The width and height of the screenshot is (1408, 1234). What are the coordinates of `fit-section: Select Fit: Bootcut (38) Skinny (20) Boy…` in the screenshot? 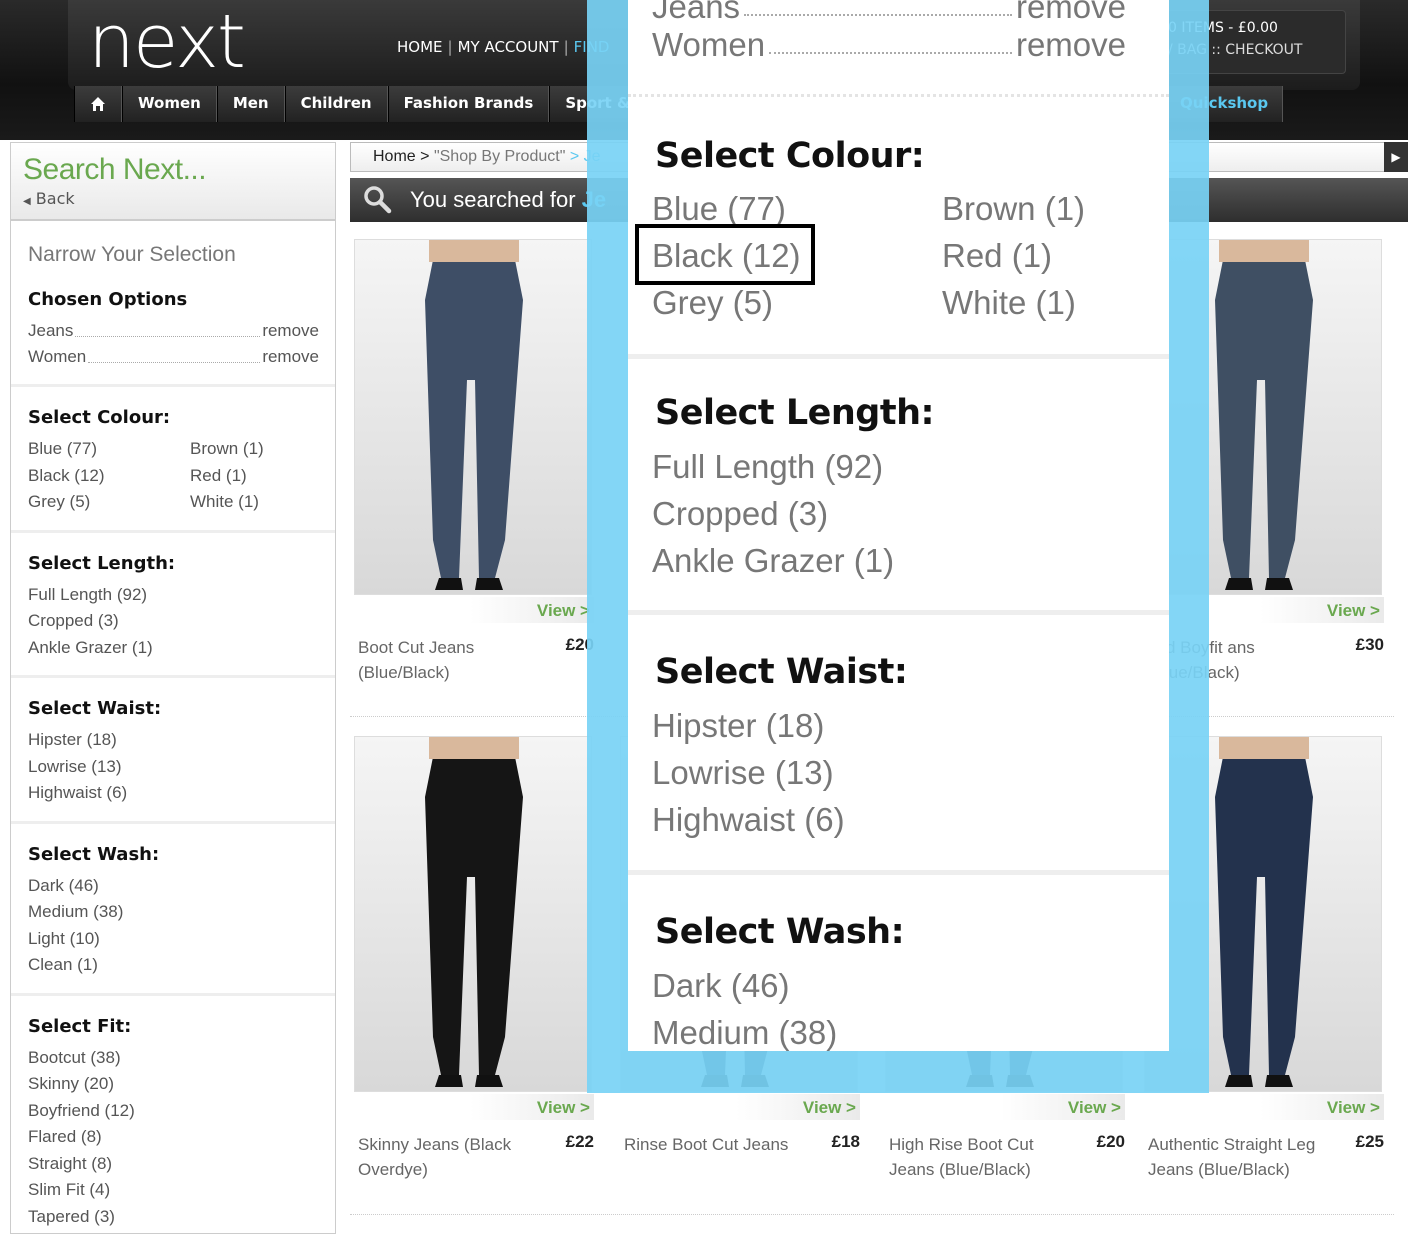 It's located at (173, 1115).